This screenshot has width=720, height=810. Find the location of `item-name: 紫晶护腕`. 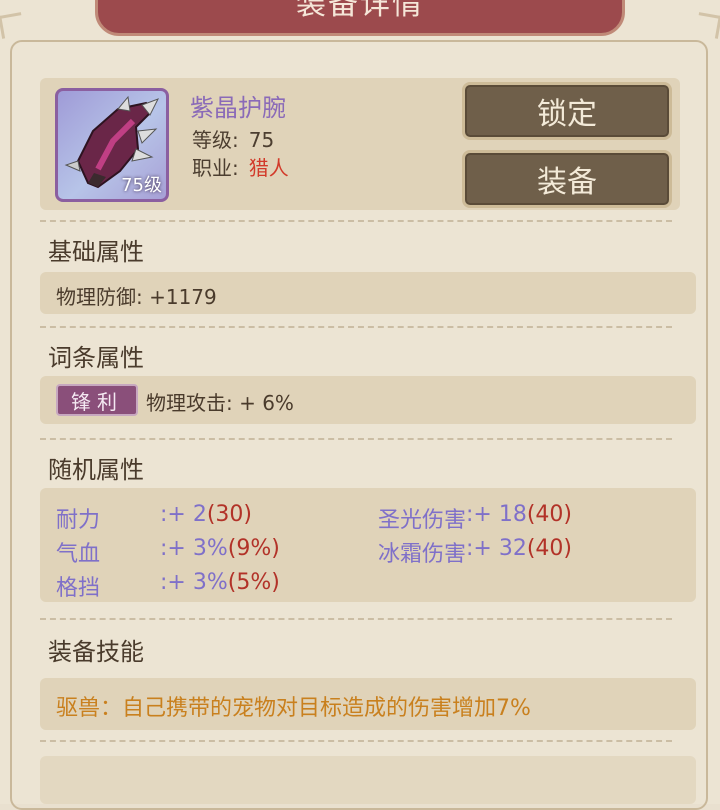

item-name: 紫晶护腕 is located at coordinates (238, 108).